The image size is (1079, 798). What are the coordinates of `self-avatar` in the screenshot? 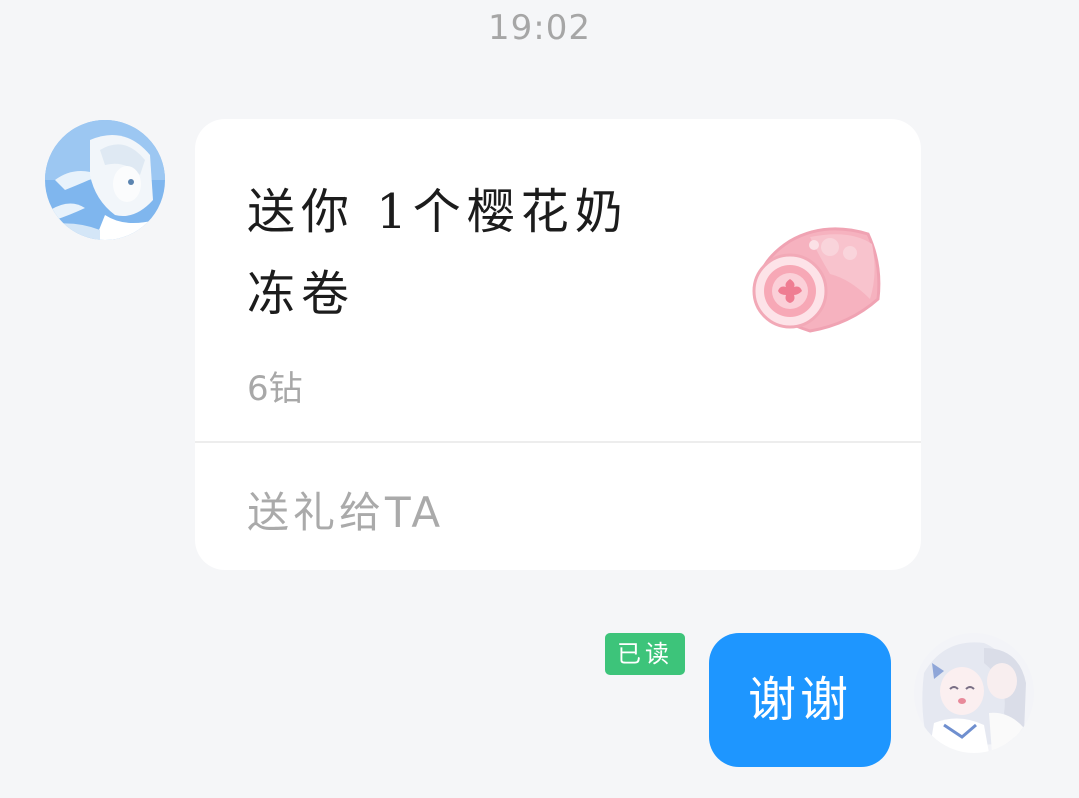 It's located at (974, 693).